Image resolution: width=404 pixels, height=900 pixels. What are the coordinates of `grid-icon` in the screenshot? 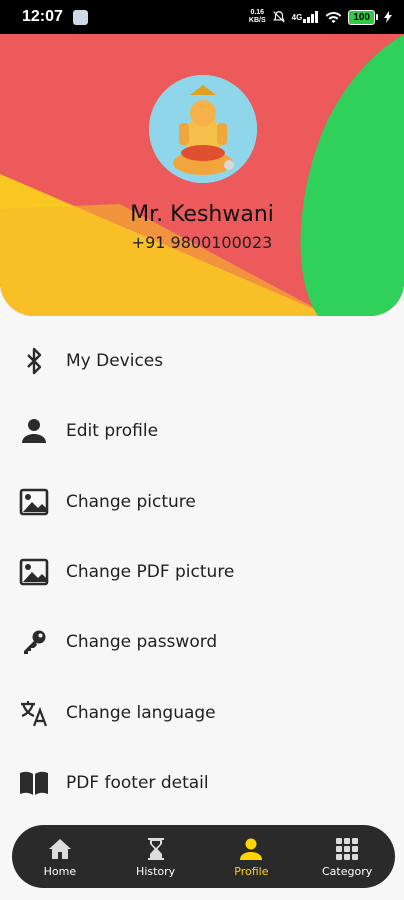 It's located at (347, 849).